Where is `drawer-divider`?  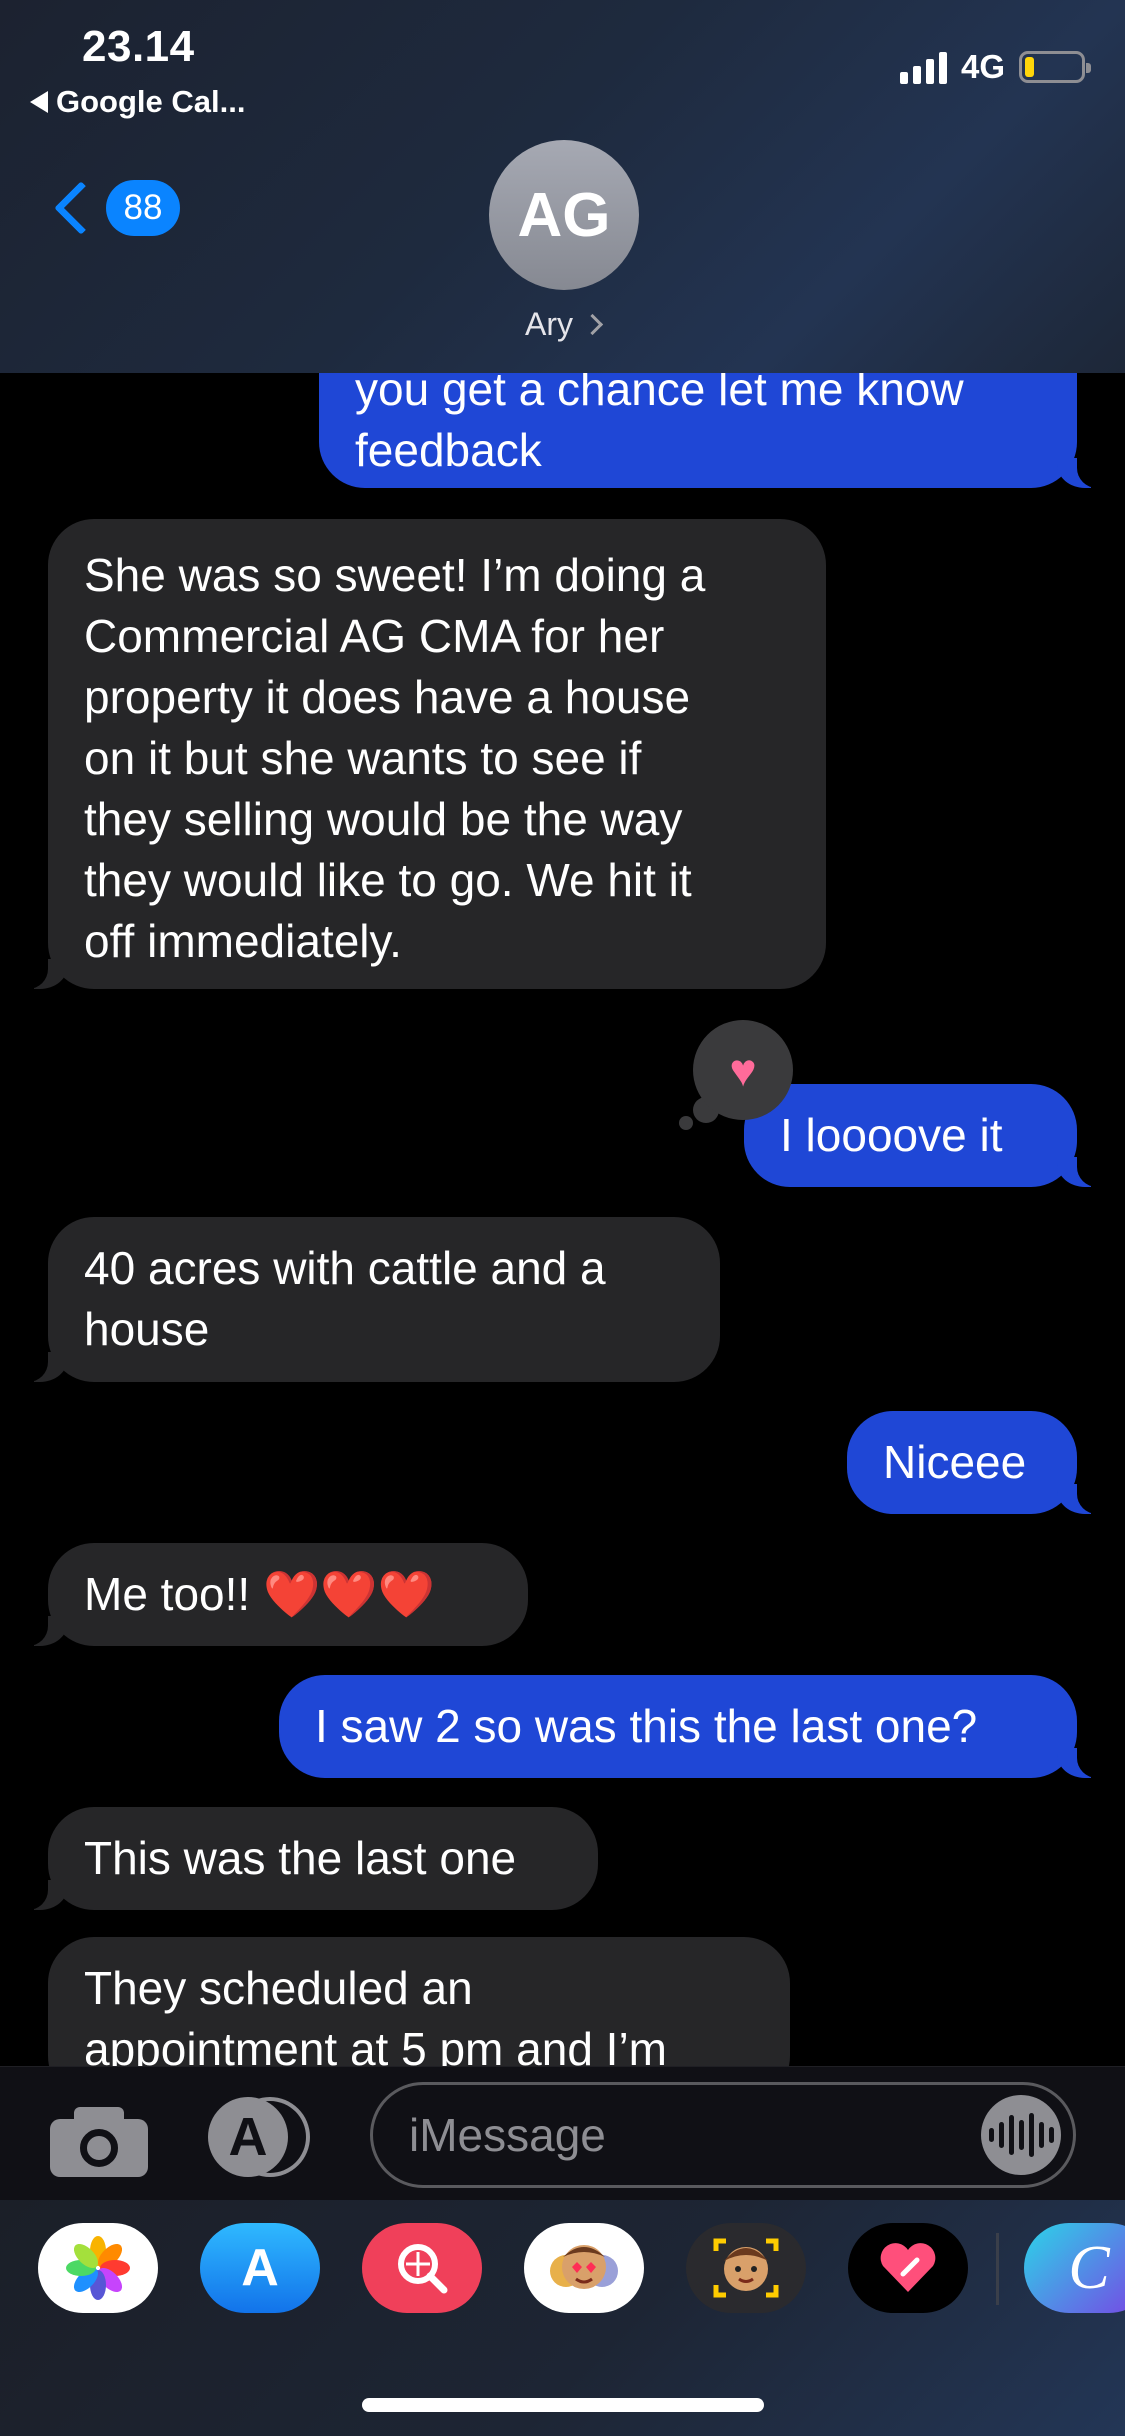 drawer-divider is located at coordinates (997, 2269).